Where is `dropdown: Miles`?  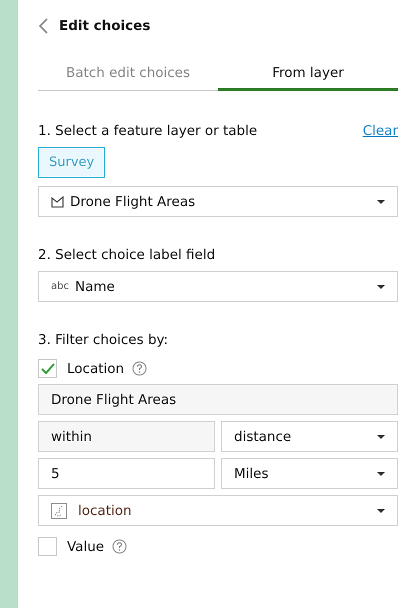
dropdown: Miles is located at coordinates (309, 473).